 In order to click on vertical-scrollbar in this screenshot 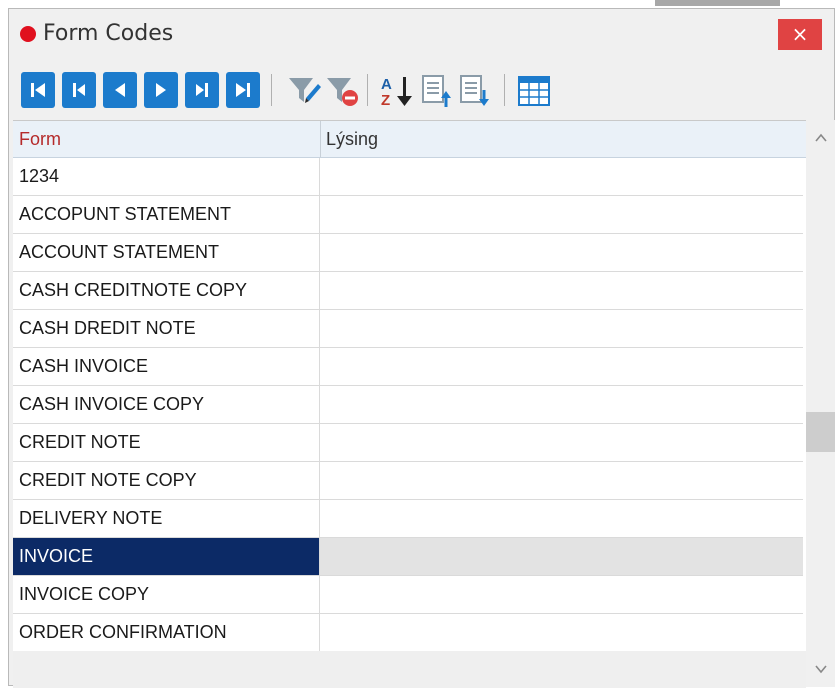, I will do `click(820, 403)`.